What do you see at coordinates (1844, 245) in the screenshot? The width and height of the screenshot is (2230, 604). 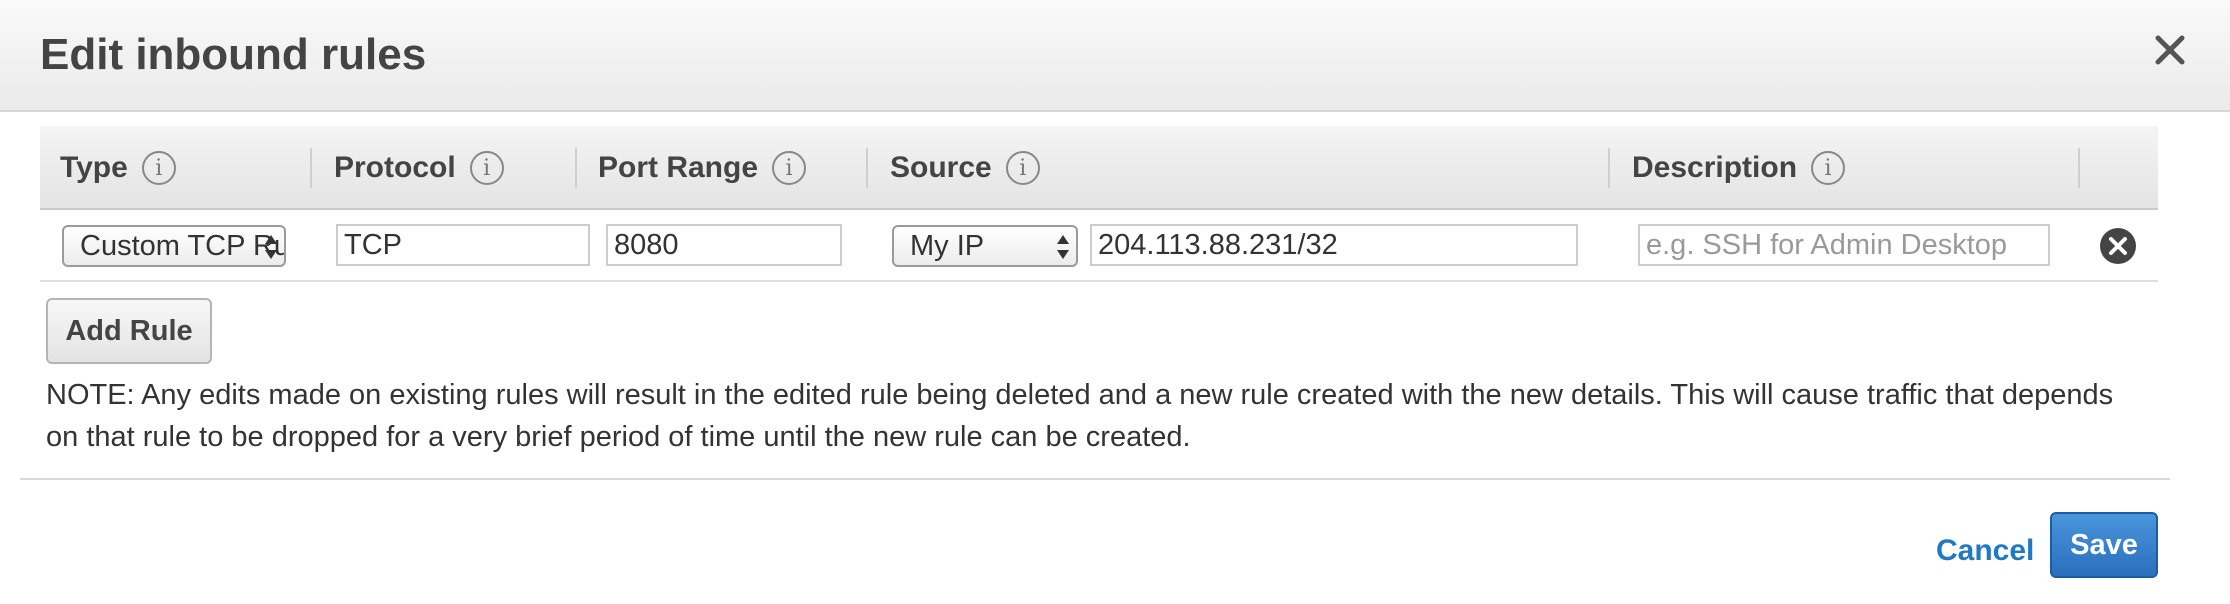 I see `description-input` at bounding box center [1844, 245].